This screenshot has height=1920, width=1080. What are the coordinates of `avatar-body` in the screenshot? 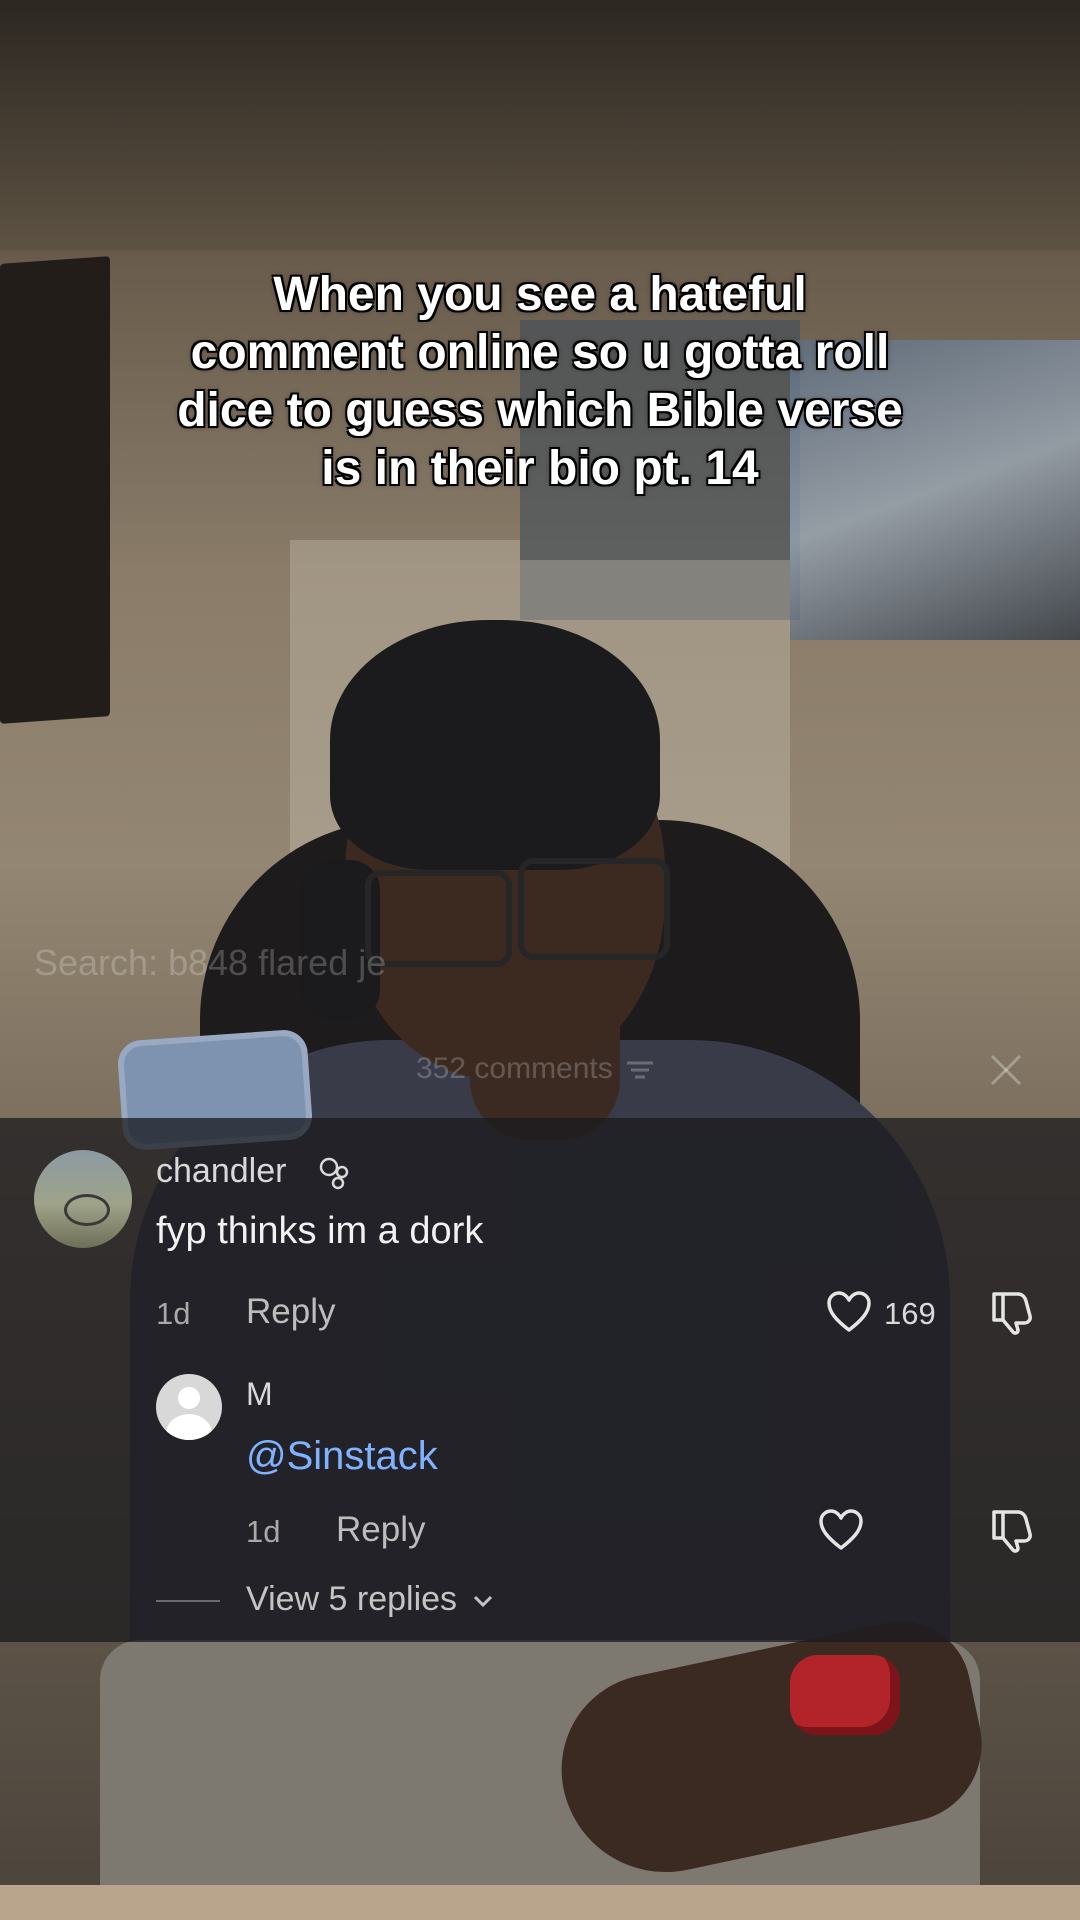 It's located at (189, 1427).